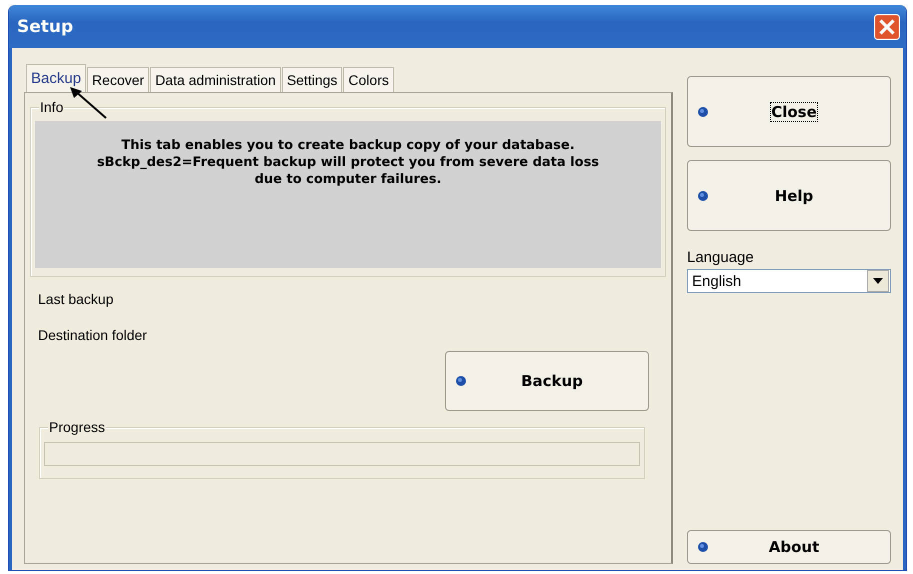 The width and height of the screenshot is (913, 574). Describe the element at coordinates (547, 381) in the screenshot. I see `backup-button: Backup` at that location.